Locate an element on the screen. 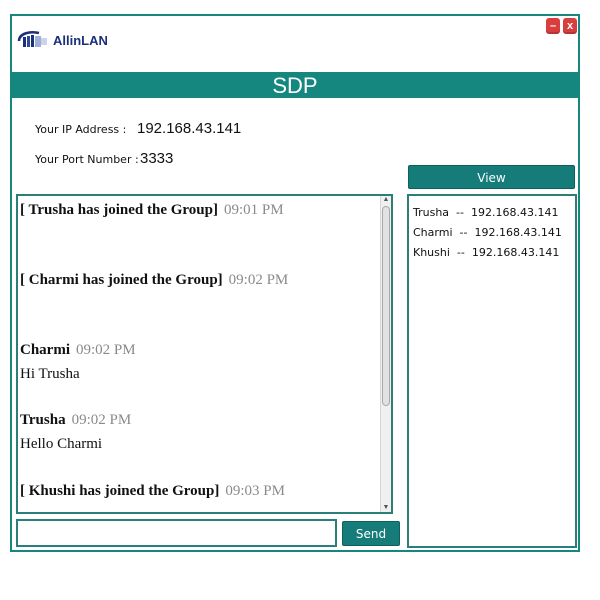 The width and height of the screenshot is (600, 600). user-item: Khushi -- 192.168.43.141 is located at coordinates (486, 252).